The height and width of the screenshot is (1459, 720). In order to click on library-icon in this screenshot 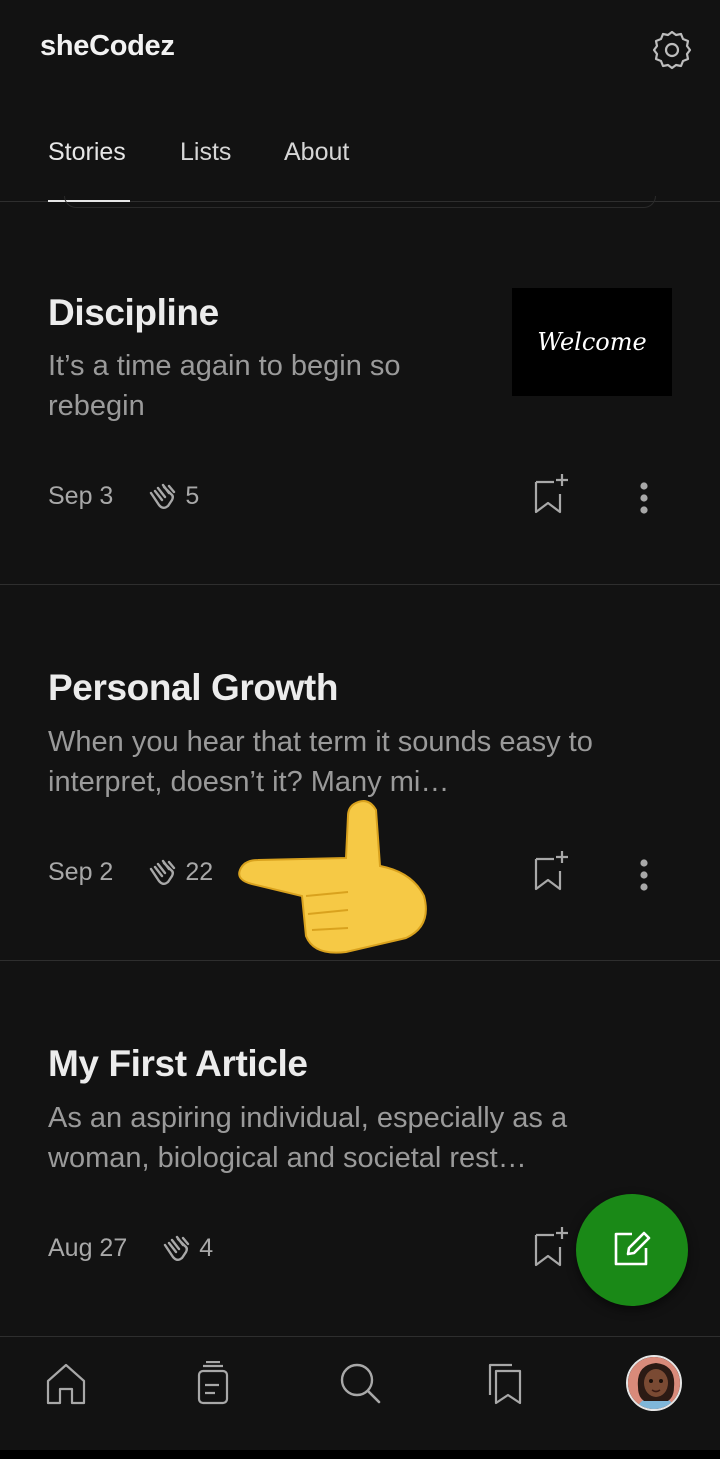, I will do `click(506, 1383)`.